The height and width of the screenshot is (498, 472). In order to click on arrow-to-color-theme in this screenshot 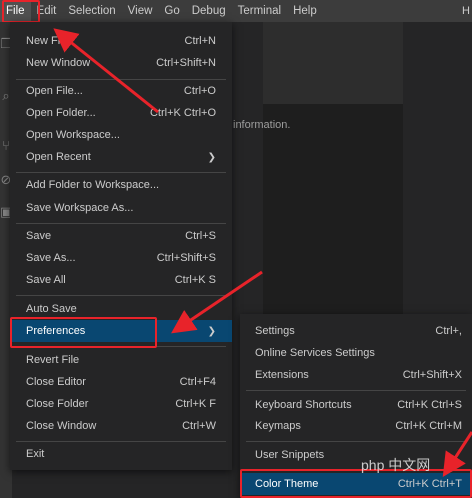, I will do `click(457, 454)`.